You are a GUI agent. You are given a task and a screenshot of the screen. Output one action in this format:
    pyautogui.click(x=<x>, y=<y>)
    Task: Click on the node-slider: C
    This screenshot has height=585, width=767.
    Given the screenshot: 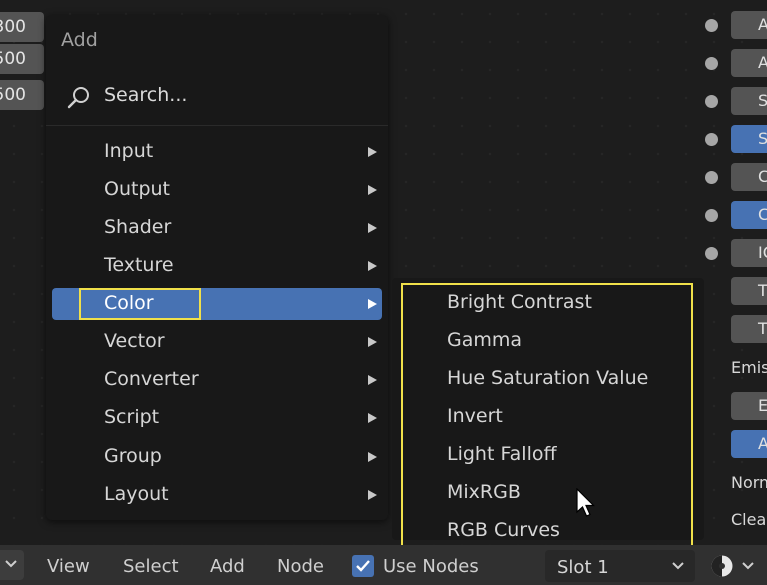 What is the action you would take?
    pyautogui.click(x=749, y=215)
    